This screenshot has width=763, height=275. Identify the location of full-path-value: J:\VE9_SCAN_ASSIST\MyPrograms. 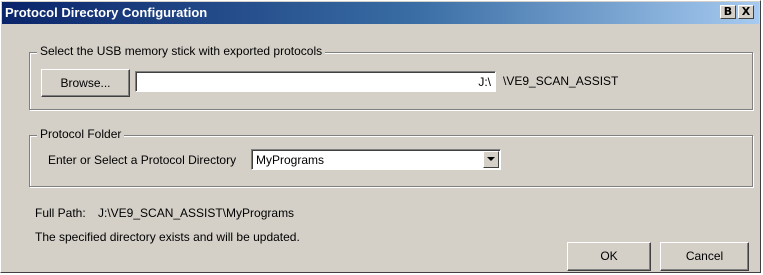
(196, 213).